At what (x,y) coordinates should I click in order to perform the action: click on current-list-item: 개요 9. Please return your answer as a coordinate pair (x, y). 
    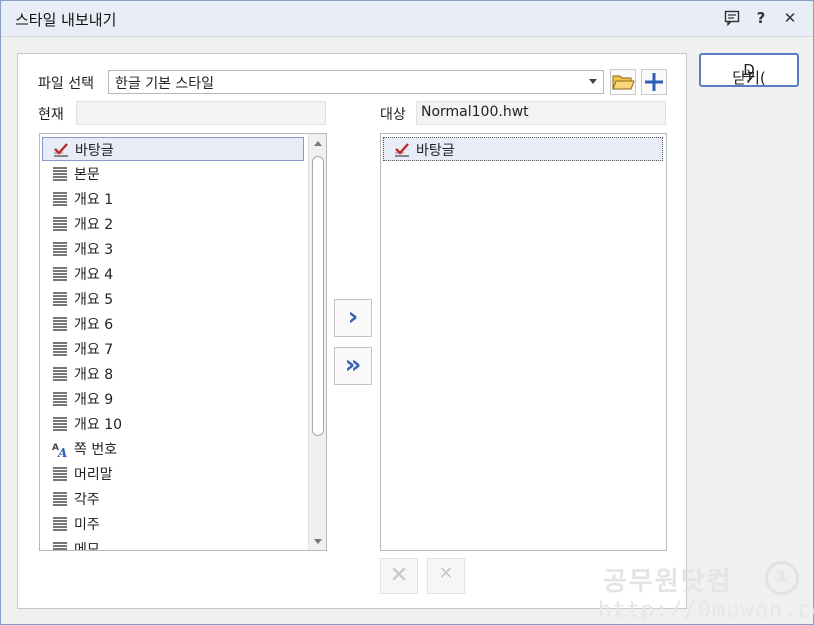
    Looking at the image, I should click on (173, 399).